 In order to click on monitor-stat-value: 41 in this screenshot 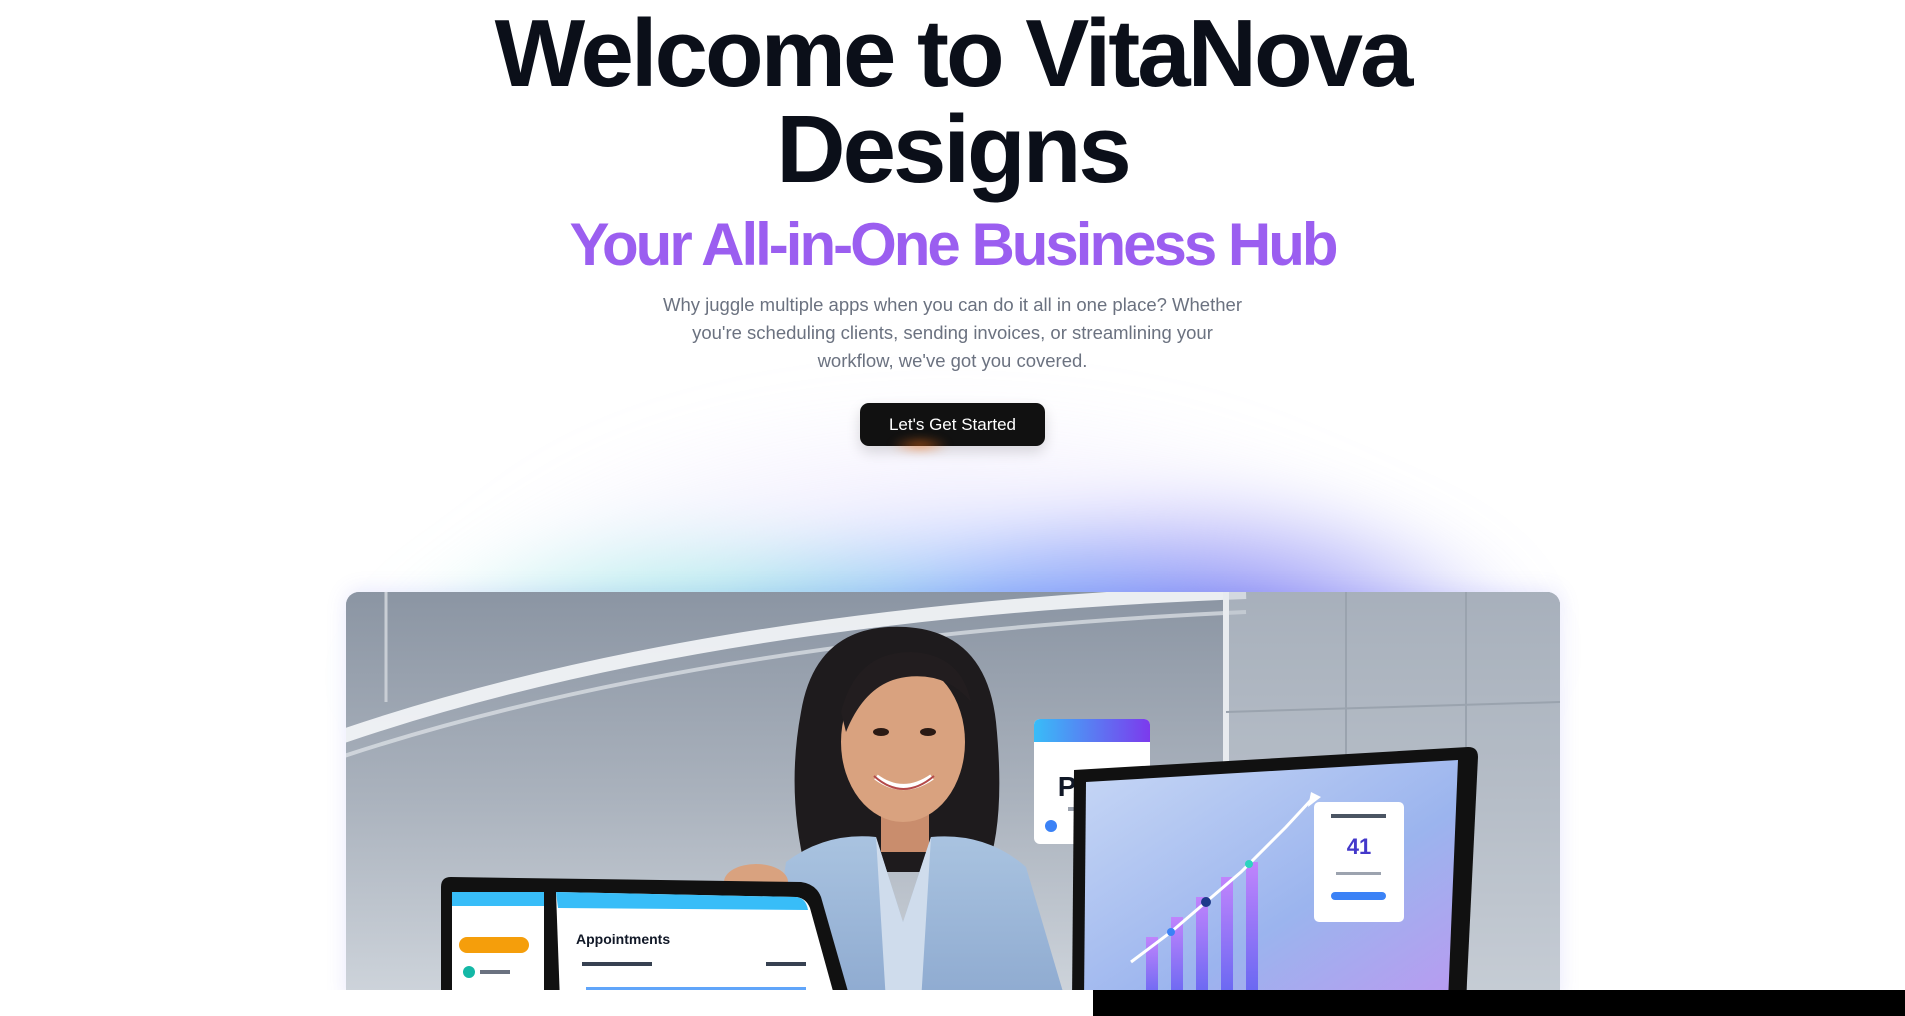, I will do `click(1359, 846)`.